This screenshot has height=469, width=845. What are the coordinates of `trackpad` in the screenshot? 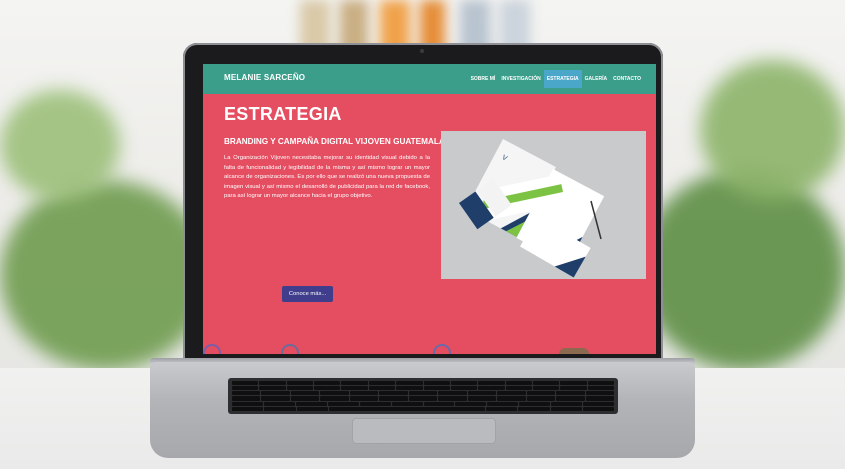 It's located at (424, 431).